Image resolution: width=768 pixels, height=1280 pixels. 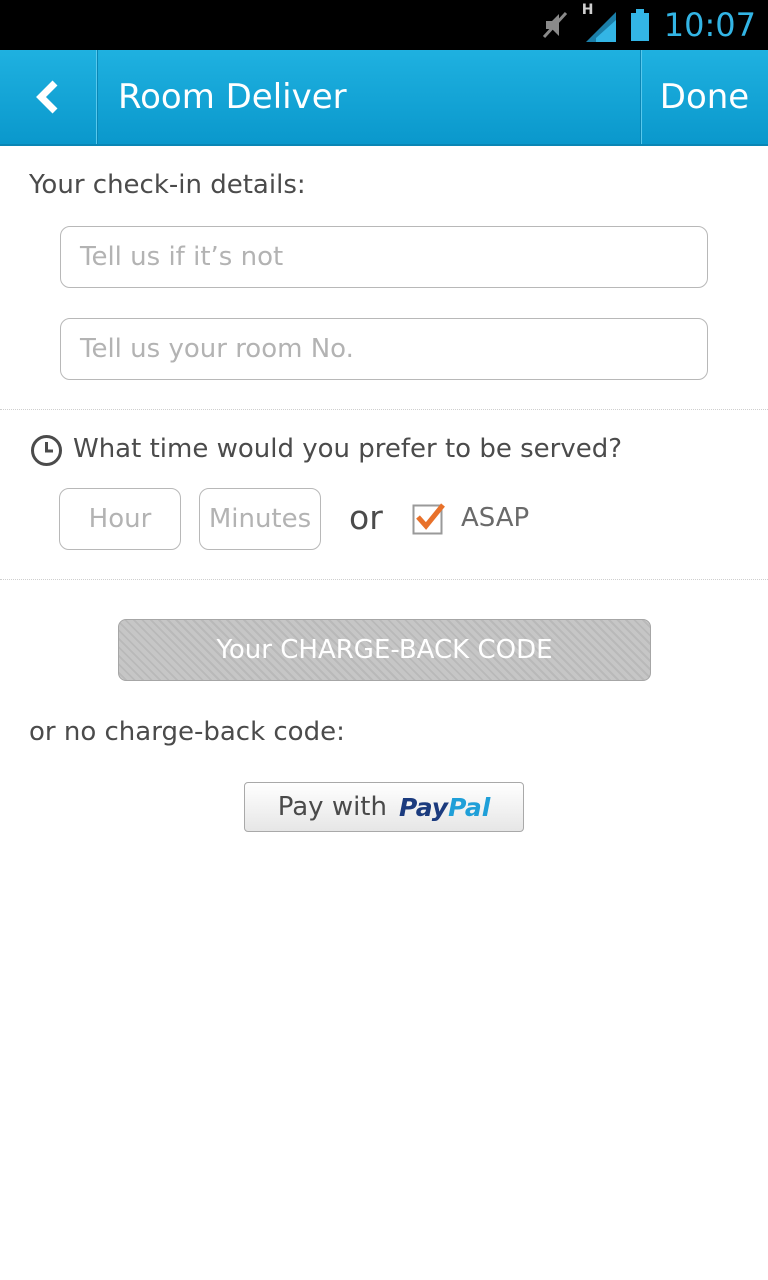 I want to click on back-chevron-icon, so click(x=47, y=97).